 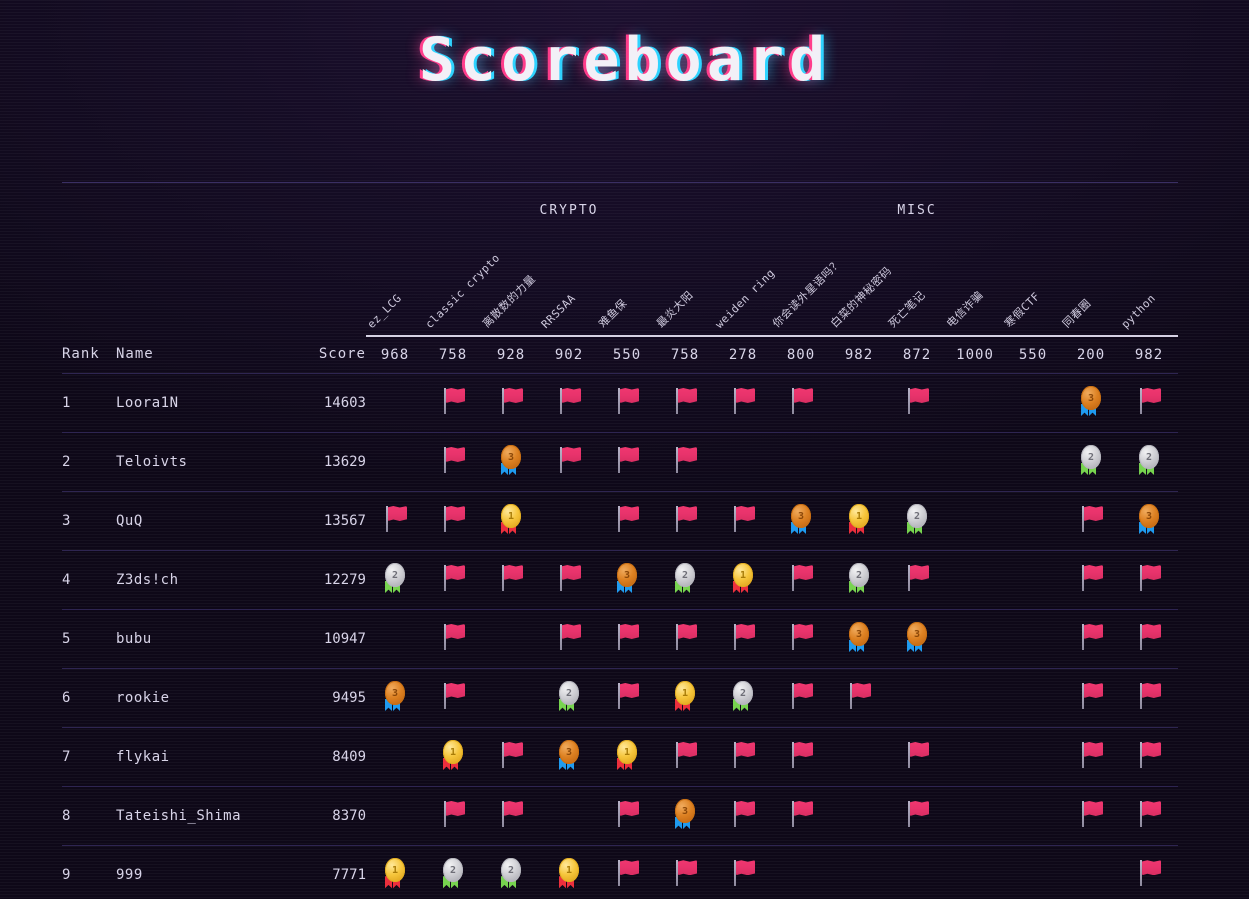 I want to click on table-row: 2 Teloivts 13629 3 2 2, so click(x=620, y=462).